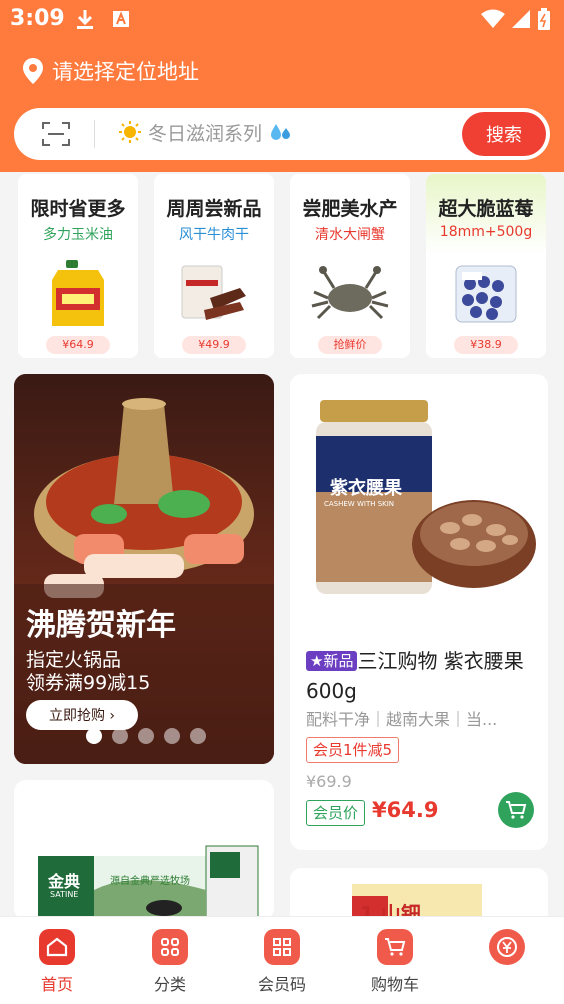 The width and height of the screenshot is (564, 1004). What do you see at coordinates (507, 947) in the screenshot?
I see `coupon-icon` at bounding box center [507, 947].